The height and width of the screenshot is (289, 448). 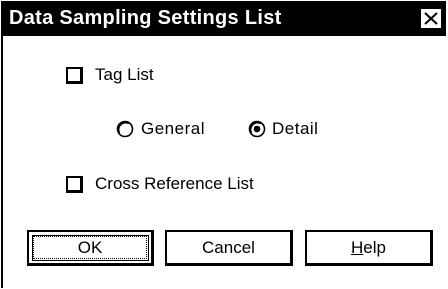 I want to click on detail-radio, so click(x=257, y=129).